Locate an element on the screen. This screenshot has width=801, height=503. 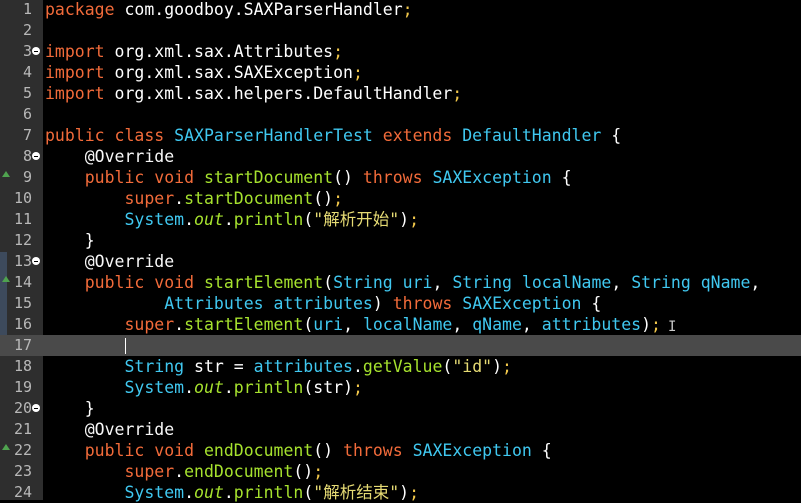
code-token: org.xml.sax.Attributes is located at coordinates (219, 51).